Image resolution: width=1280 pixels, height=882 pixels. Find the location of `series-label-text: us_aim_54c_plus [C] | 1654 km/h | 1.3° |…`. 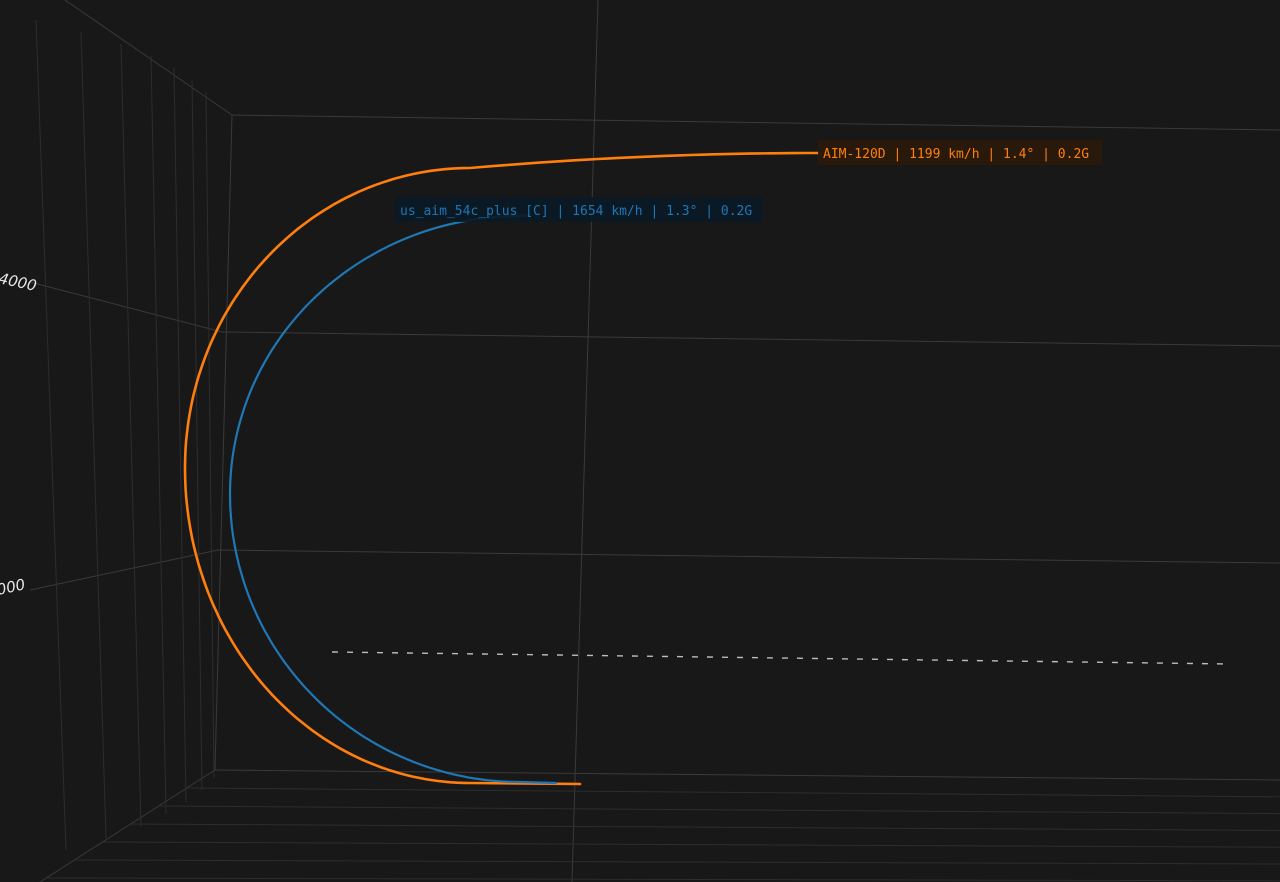

series-label-text: us_aim_54c_plus [C] | 1654 km/h | 1.3° |… is located at coordinates (576, 211).